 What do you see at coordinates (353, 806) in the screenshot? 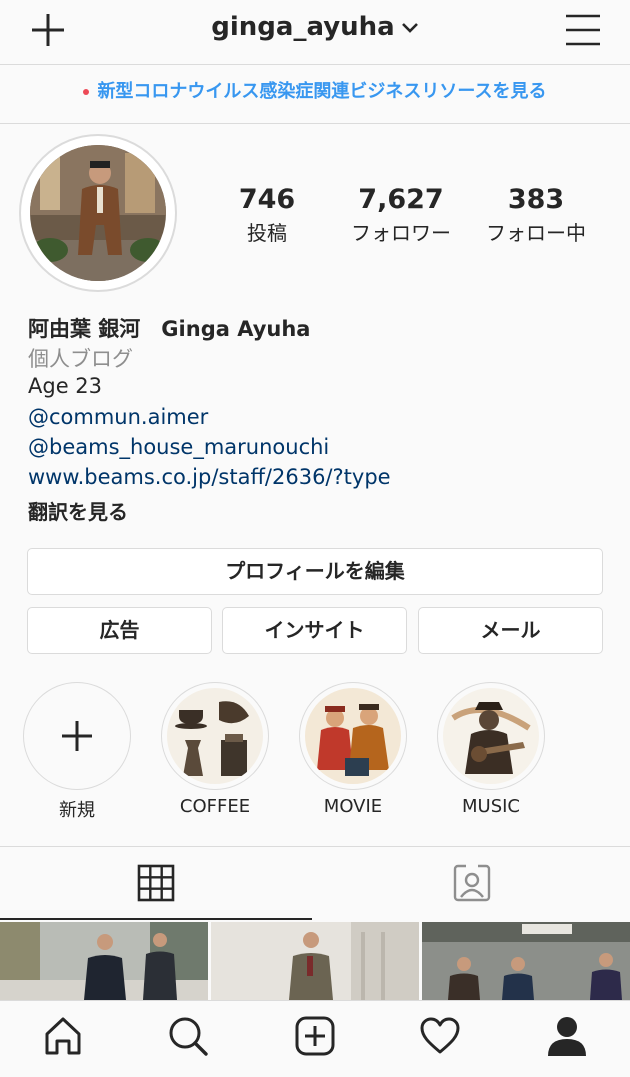
I see `highlight-label-movie: MOVIE` at bounding box center [353, 806].